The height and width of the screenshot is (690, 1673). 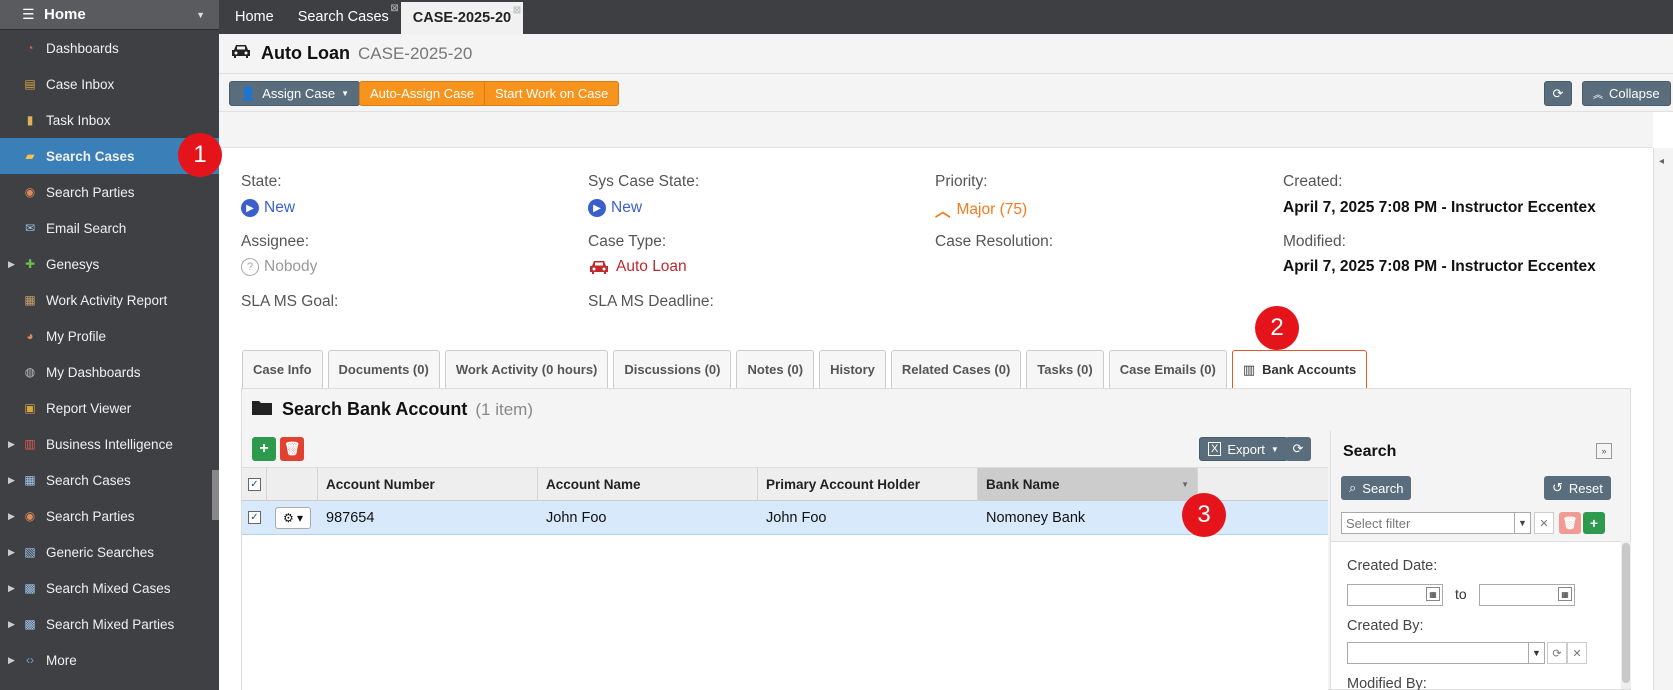 What do you see at coordinates (109, 228) in the screenshot?
I see `sidebar-item-email-search: ✉ Email Search` at bounding box center [109, 228].